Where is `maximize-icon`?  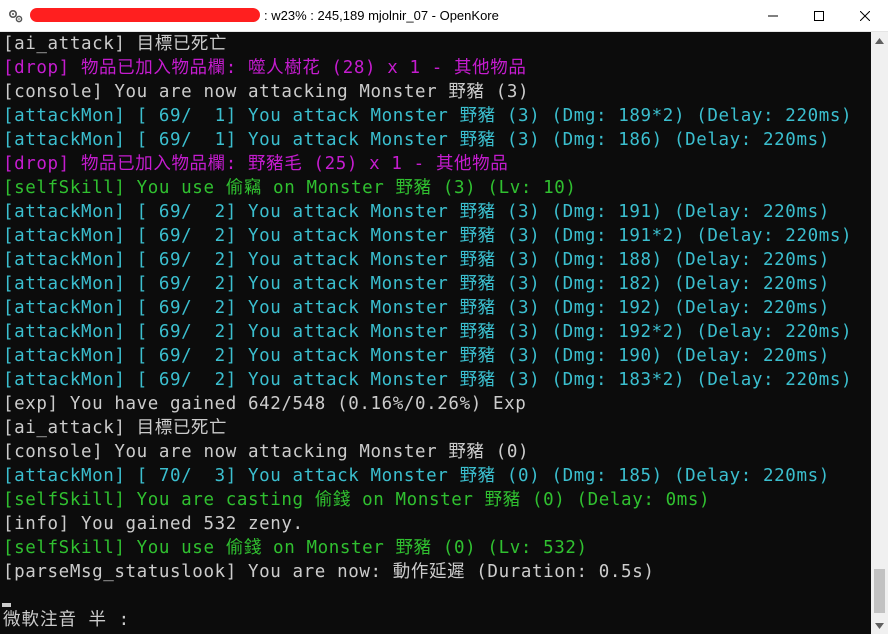
maximize-icon is located at coordinates (819, 16).